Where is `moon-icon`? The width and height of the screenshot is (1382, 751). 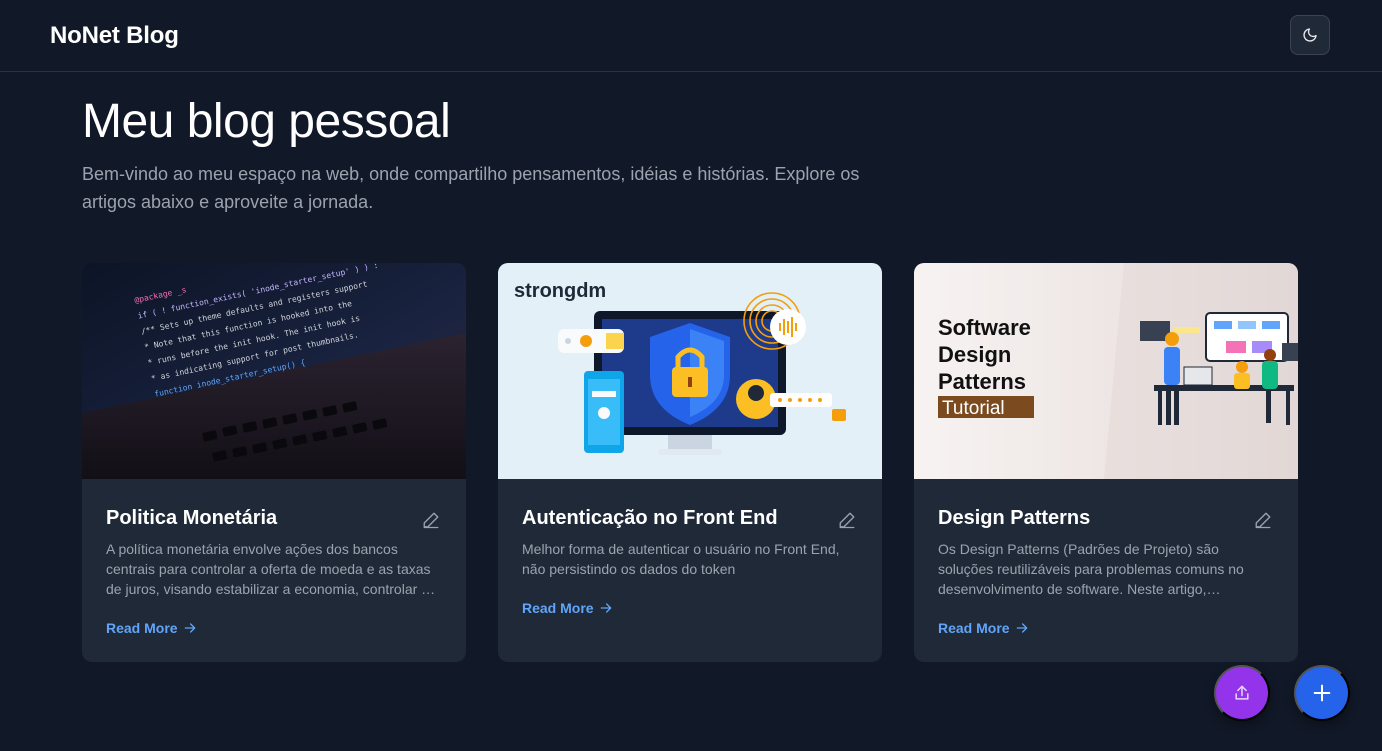 moon-icon is located at coordinates (1310, 35).